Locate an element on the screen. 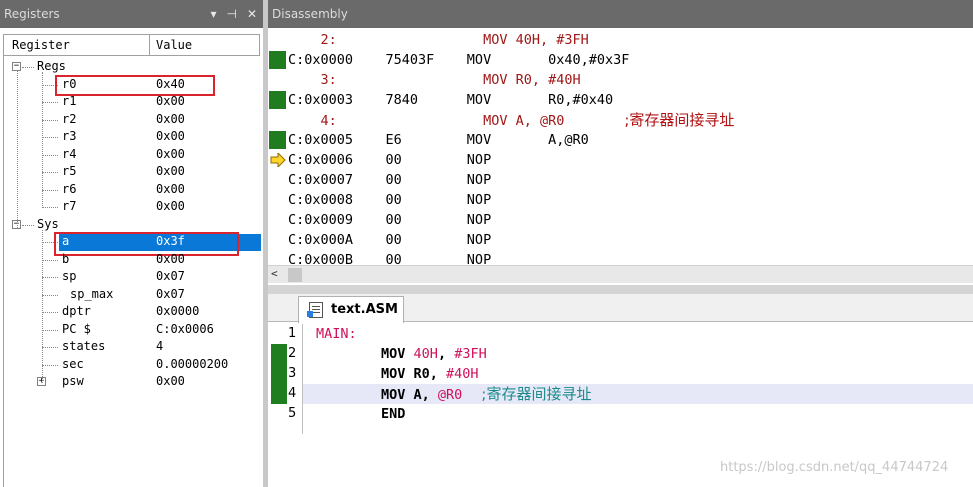 This screenshot has height=487, width=973. instruction-line: C:0x0009 00 NOP is located at coordinates (389, 220).